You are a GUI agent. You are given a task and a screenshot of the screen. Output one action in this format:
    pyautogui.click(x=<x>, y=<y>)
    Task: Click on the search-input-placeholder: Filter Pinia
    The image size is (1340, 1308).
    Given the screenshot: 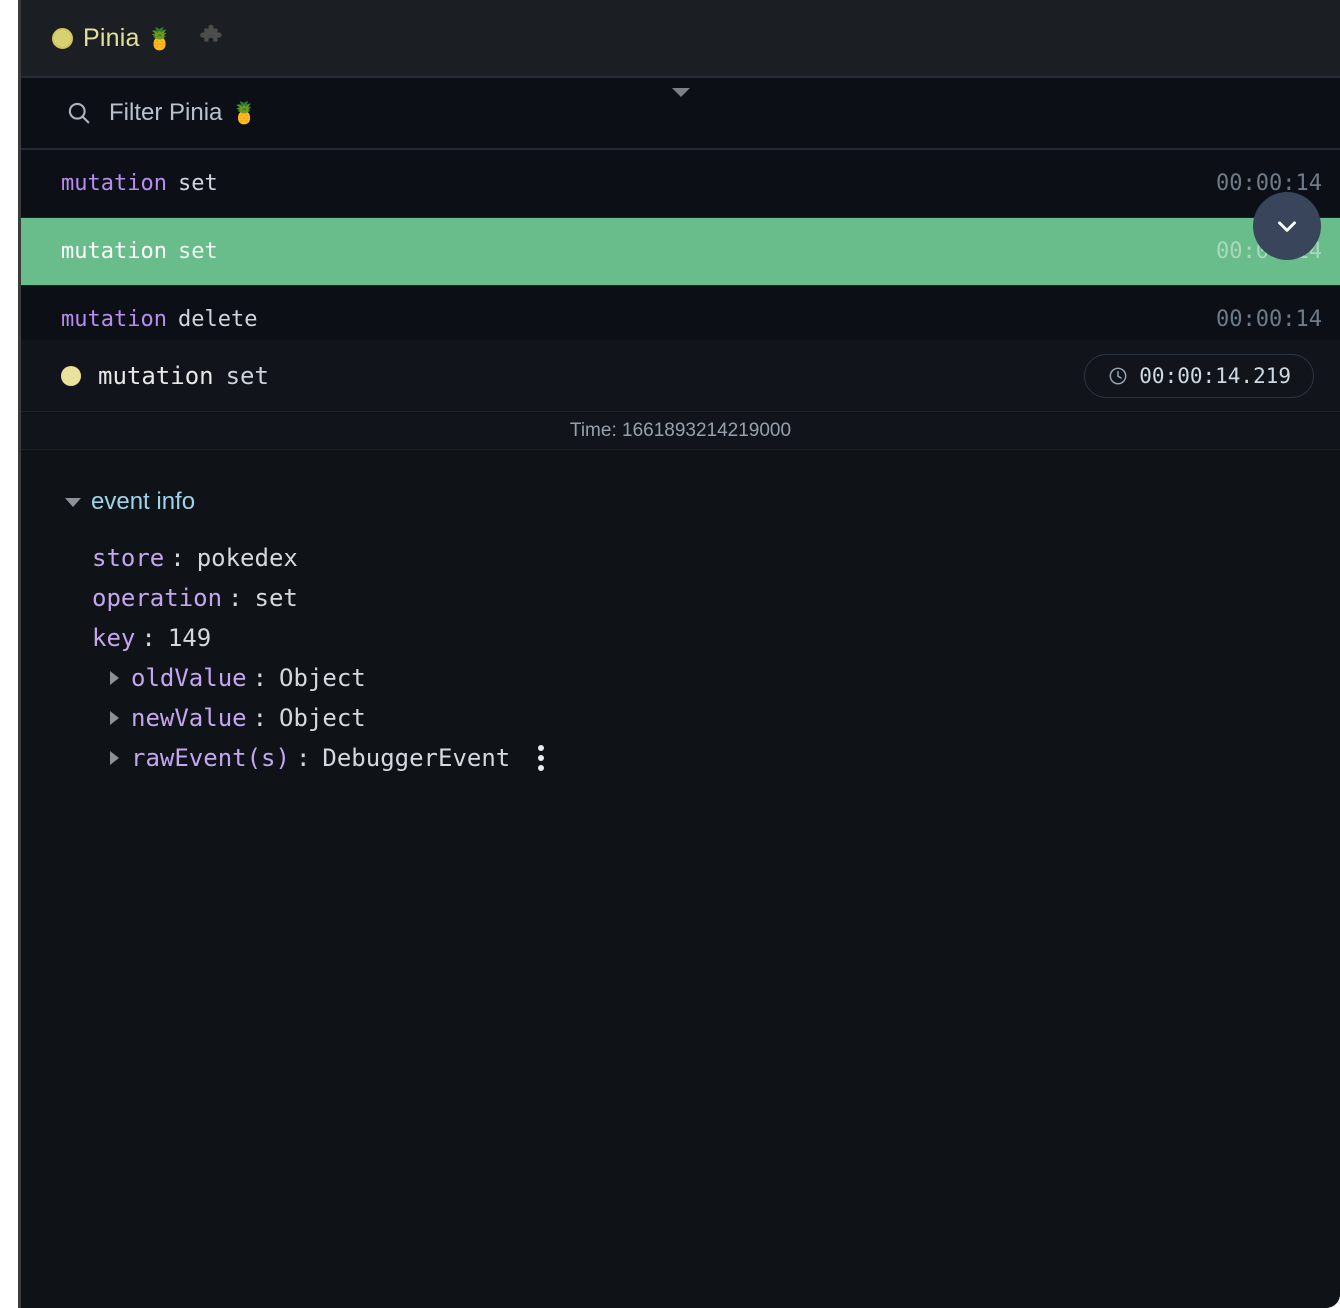 What is the action you would take?
    pyautogui.click(x=166, y=112)
    